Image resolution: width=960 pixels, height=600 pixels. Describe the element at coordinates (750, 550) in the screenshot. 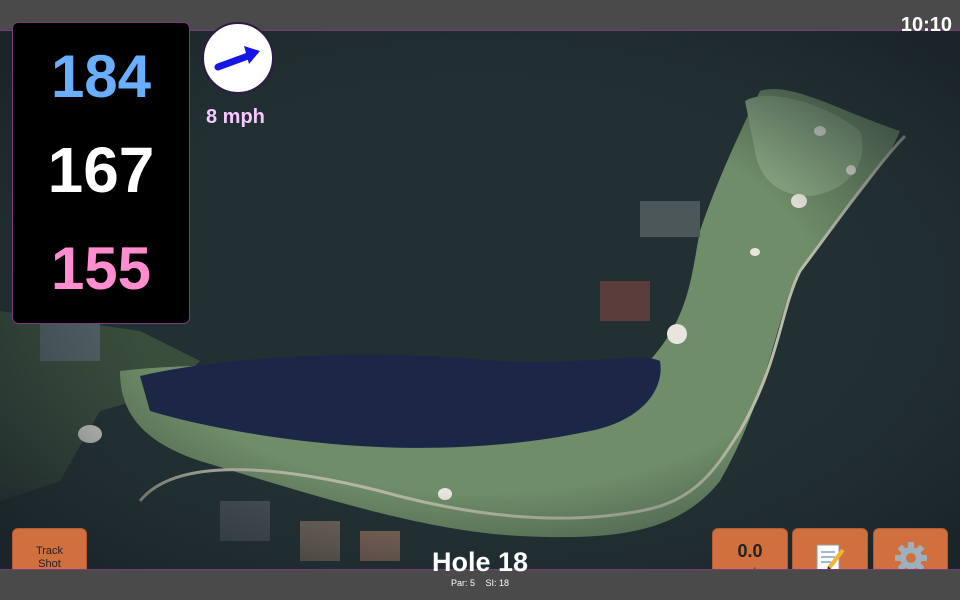

I see `speed-value: 0.0` at that location.